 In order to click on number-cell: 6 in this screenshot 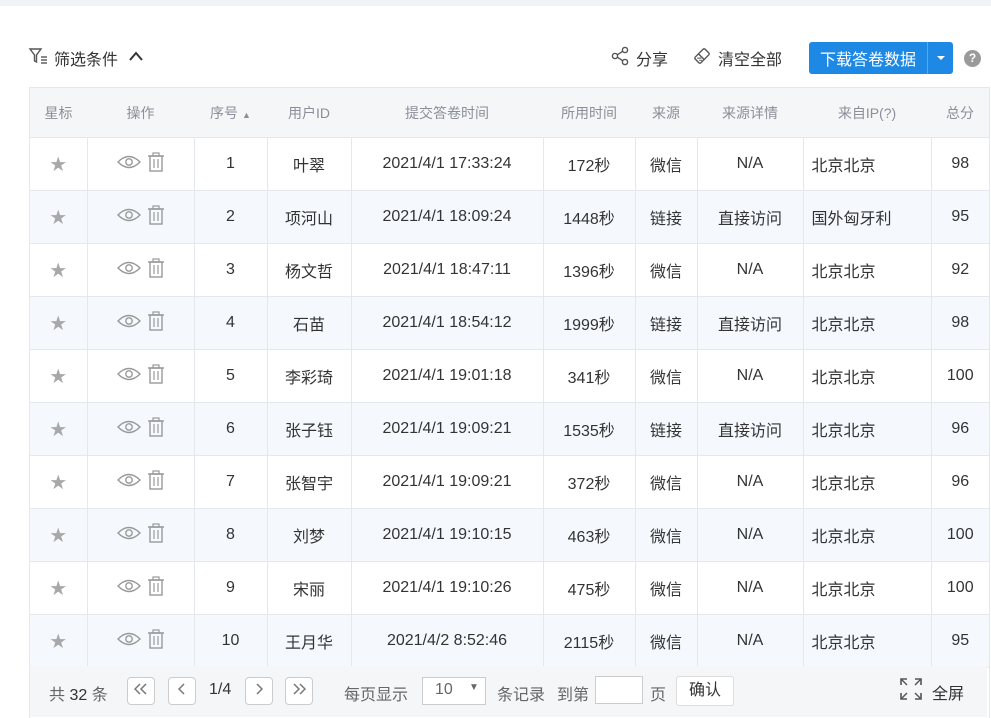, I will do `click(231, 429)`.